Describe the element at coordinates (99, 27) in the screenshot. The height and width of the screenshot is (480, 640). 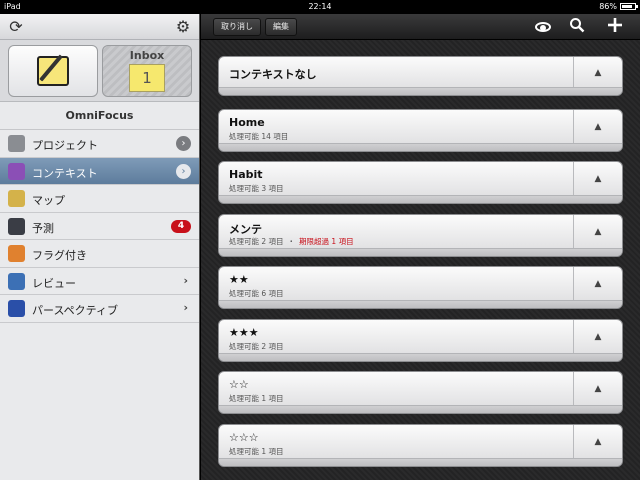
I see `sidebar-toolbar: ⟳ ⚙` at that location.